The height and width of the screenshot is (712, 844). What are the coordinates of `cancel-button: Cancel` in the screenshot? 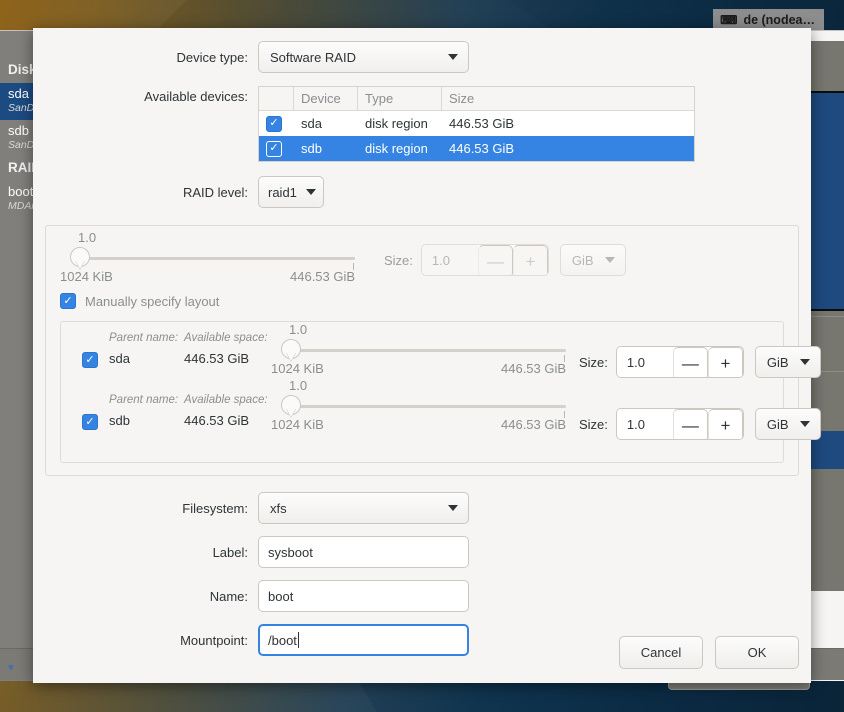 It's located at (661, 652).